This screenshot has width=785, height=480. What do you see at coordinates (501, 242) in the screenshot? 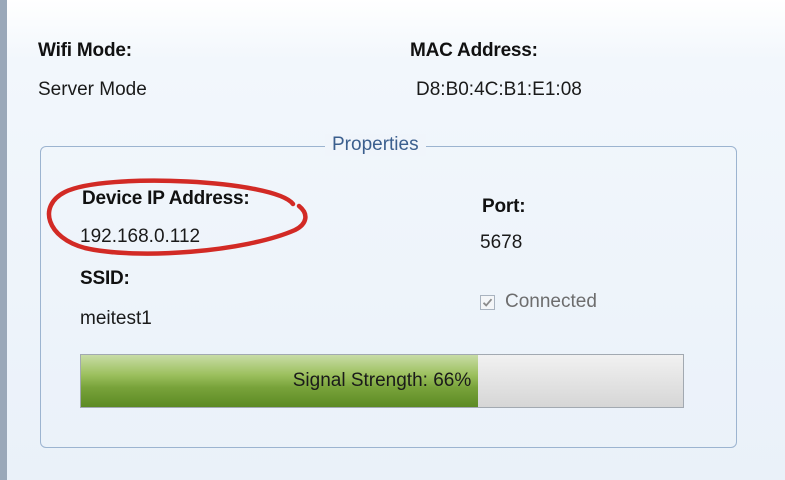
I see `port-value: 5678` at bounding box center [501, 242].